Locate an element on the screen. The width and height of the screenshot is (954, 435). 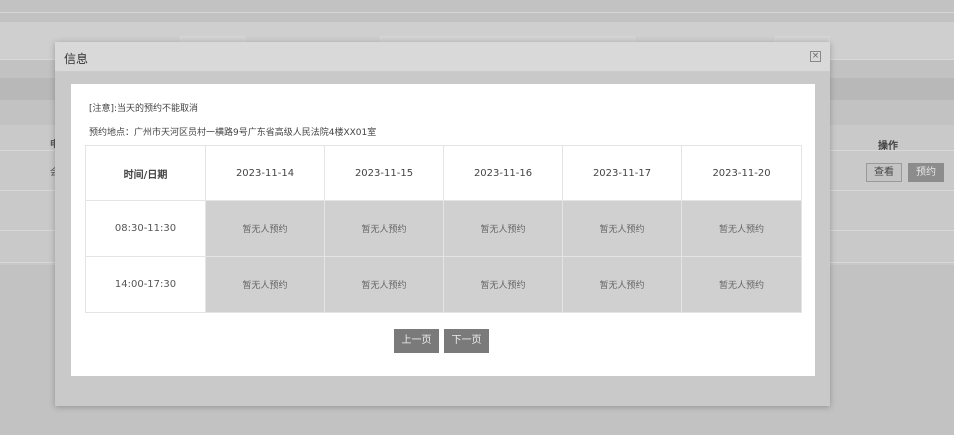
date-header: 2023-11-16 is located at coordinates (503, 173).